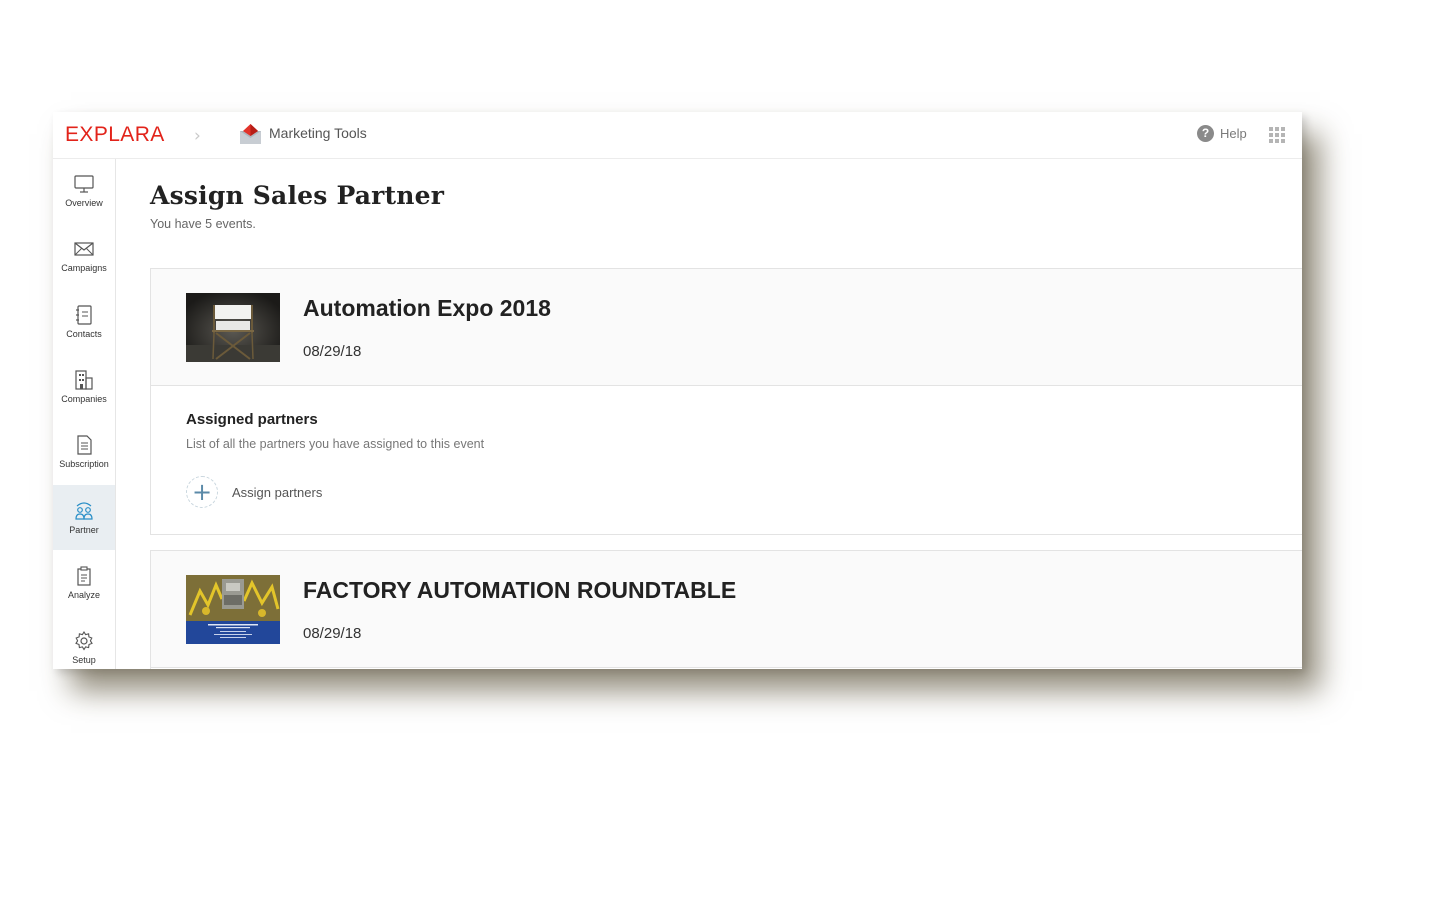 This screenshot has height=900, width=1440. Describe the element at coordinates (84, 248) in the screenshot. I see `envelope-icon` at that location.